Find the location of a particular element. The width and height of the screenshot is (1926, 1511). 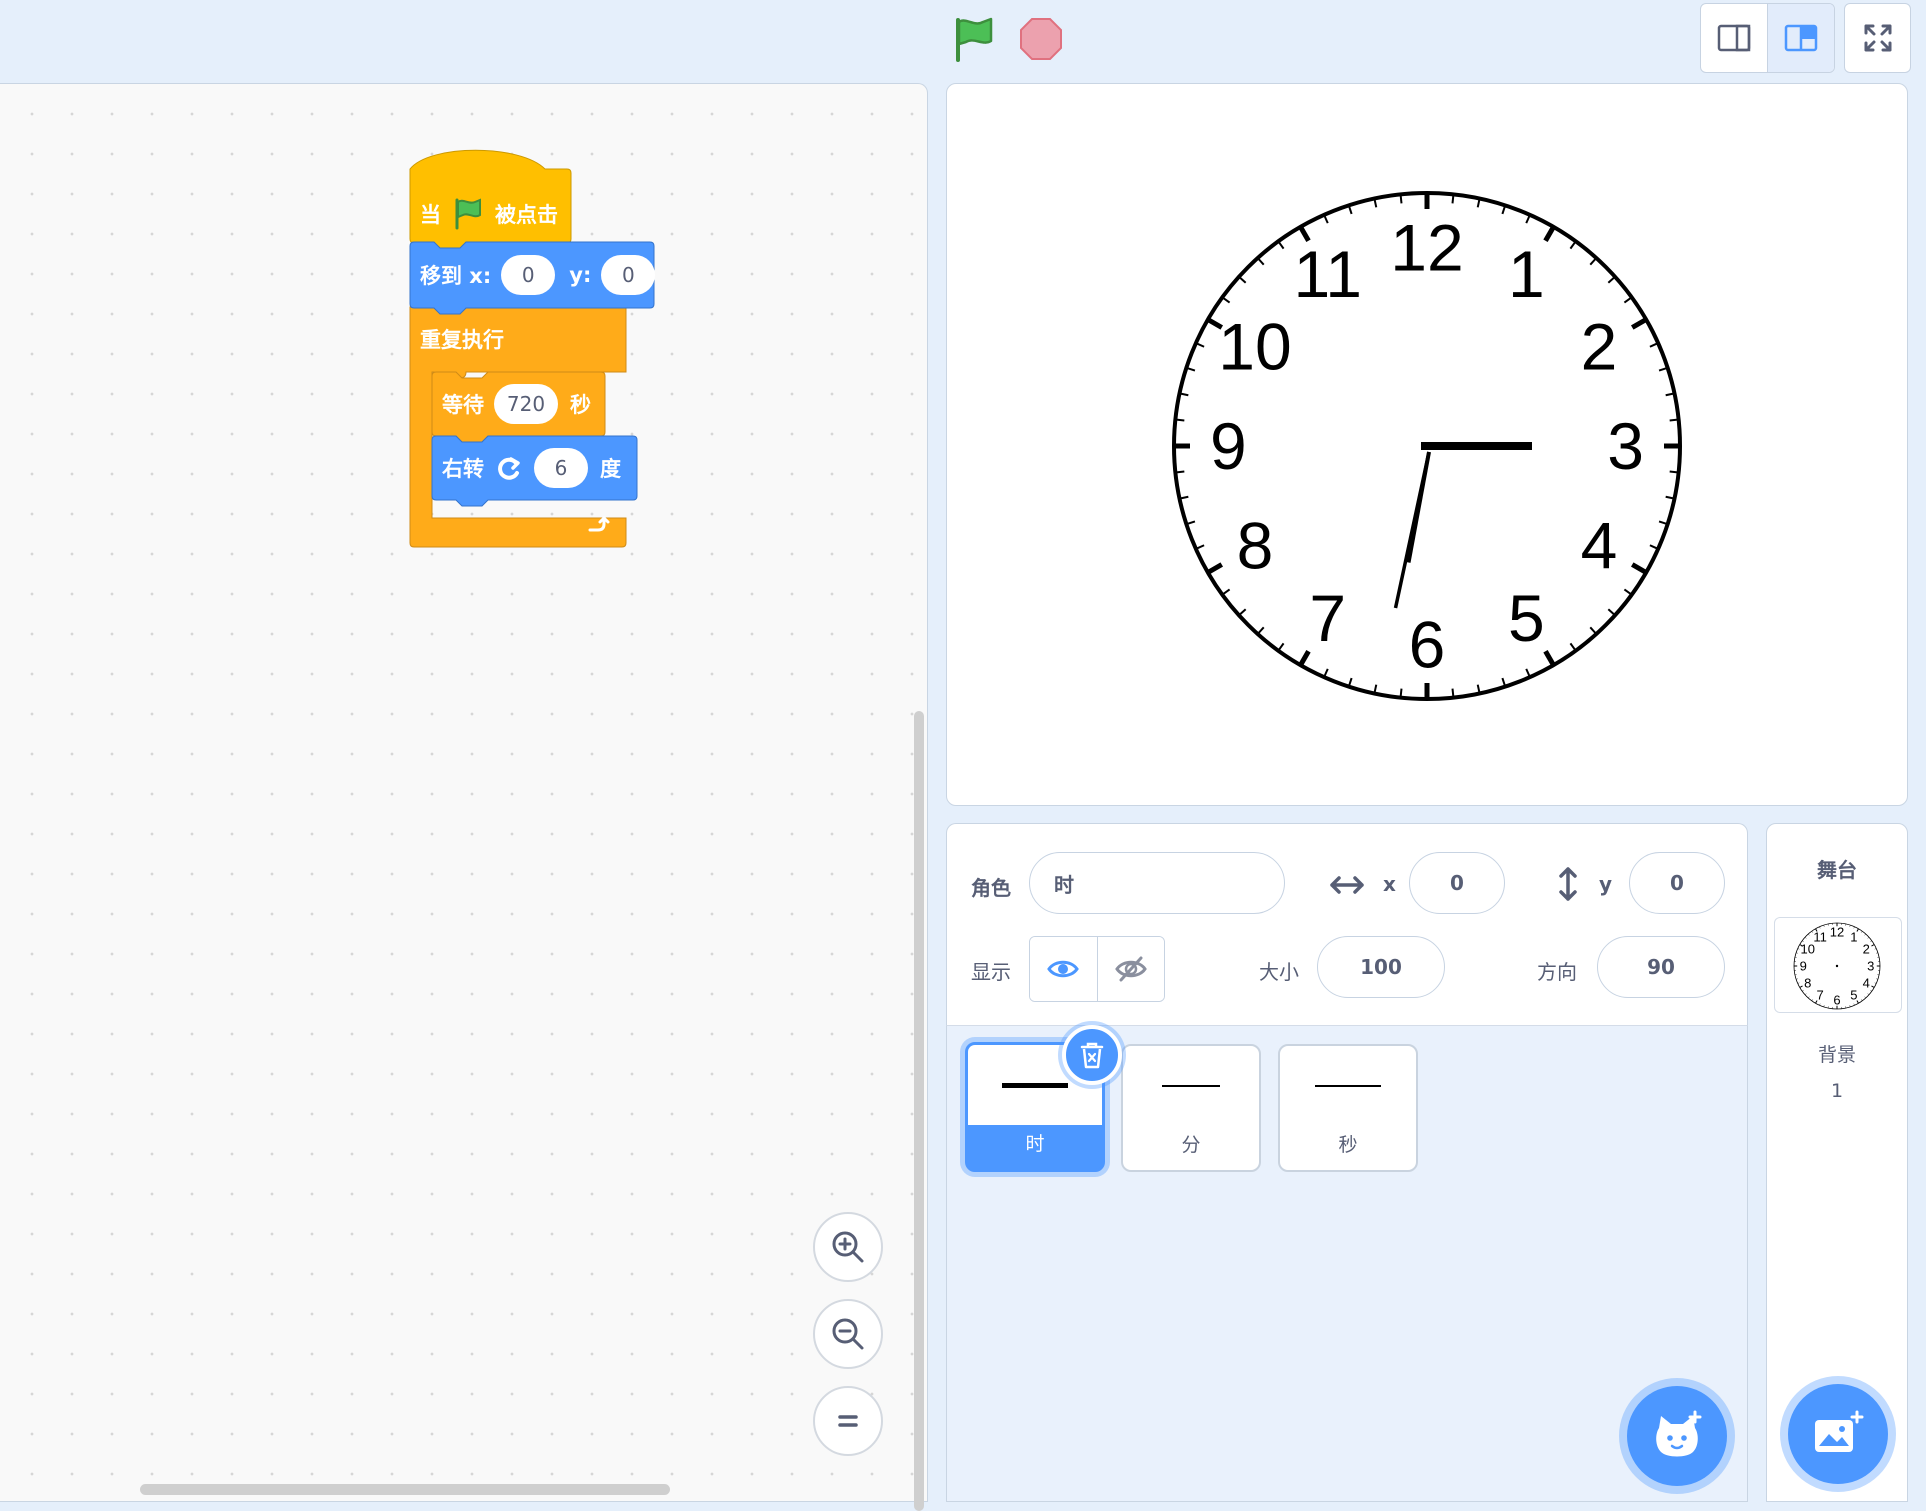

stage-title: 舞台 is located at coordinates (1837, 868).